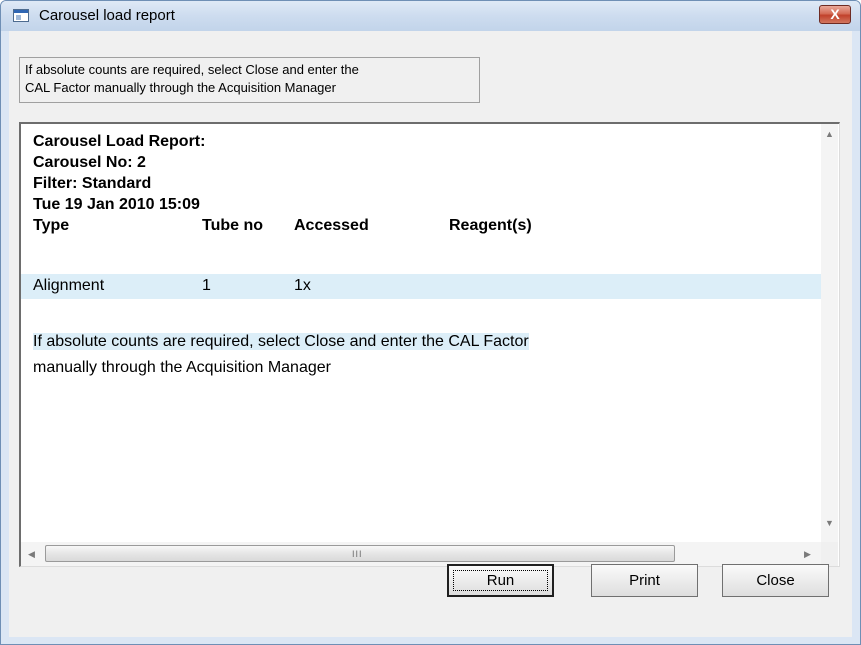  Describe the element at coordinates (331, 225) in the screenshot. I see `column-header-accessed: Accessed` at that location.